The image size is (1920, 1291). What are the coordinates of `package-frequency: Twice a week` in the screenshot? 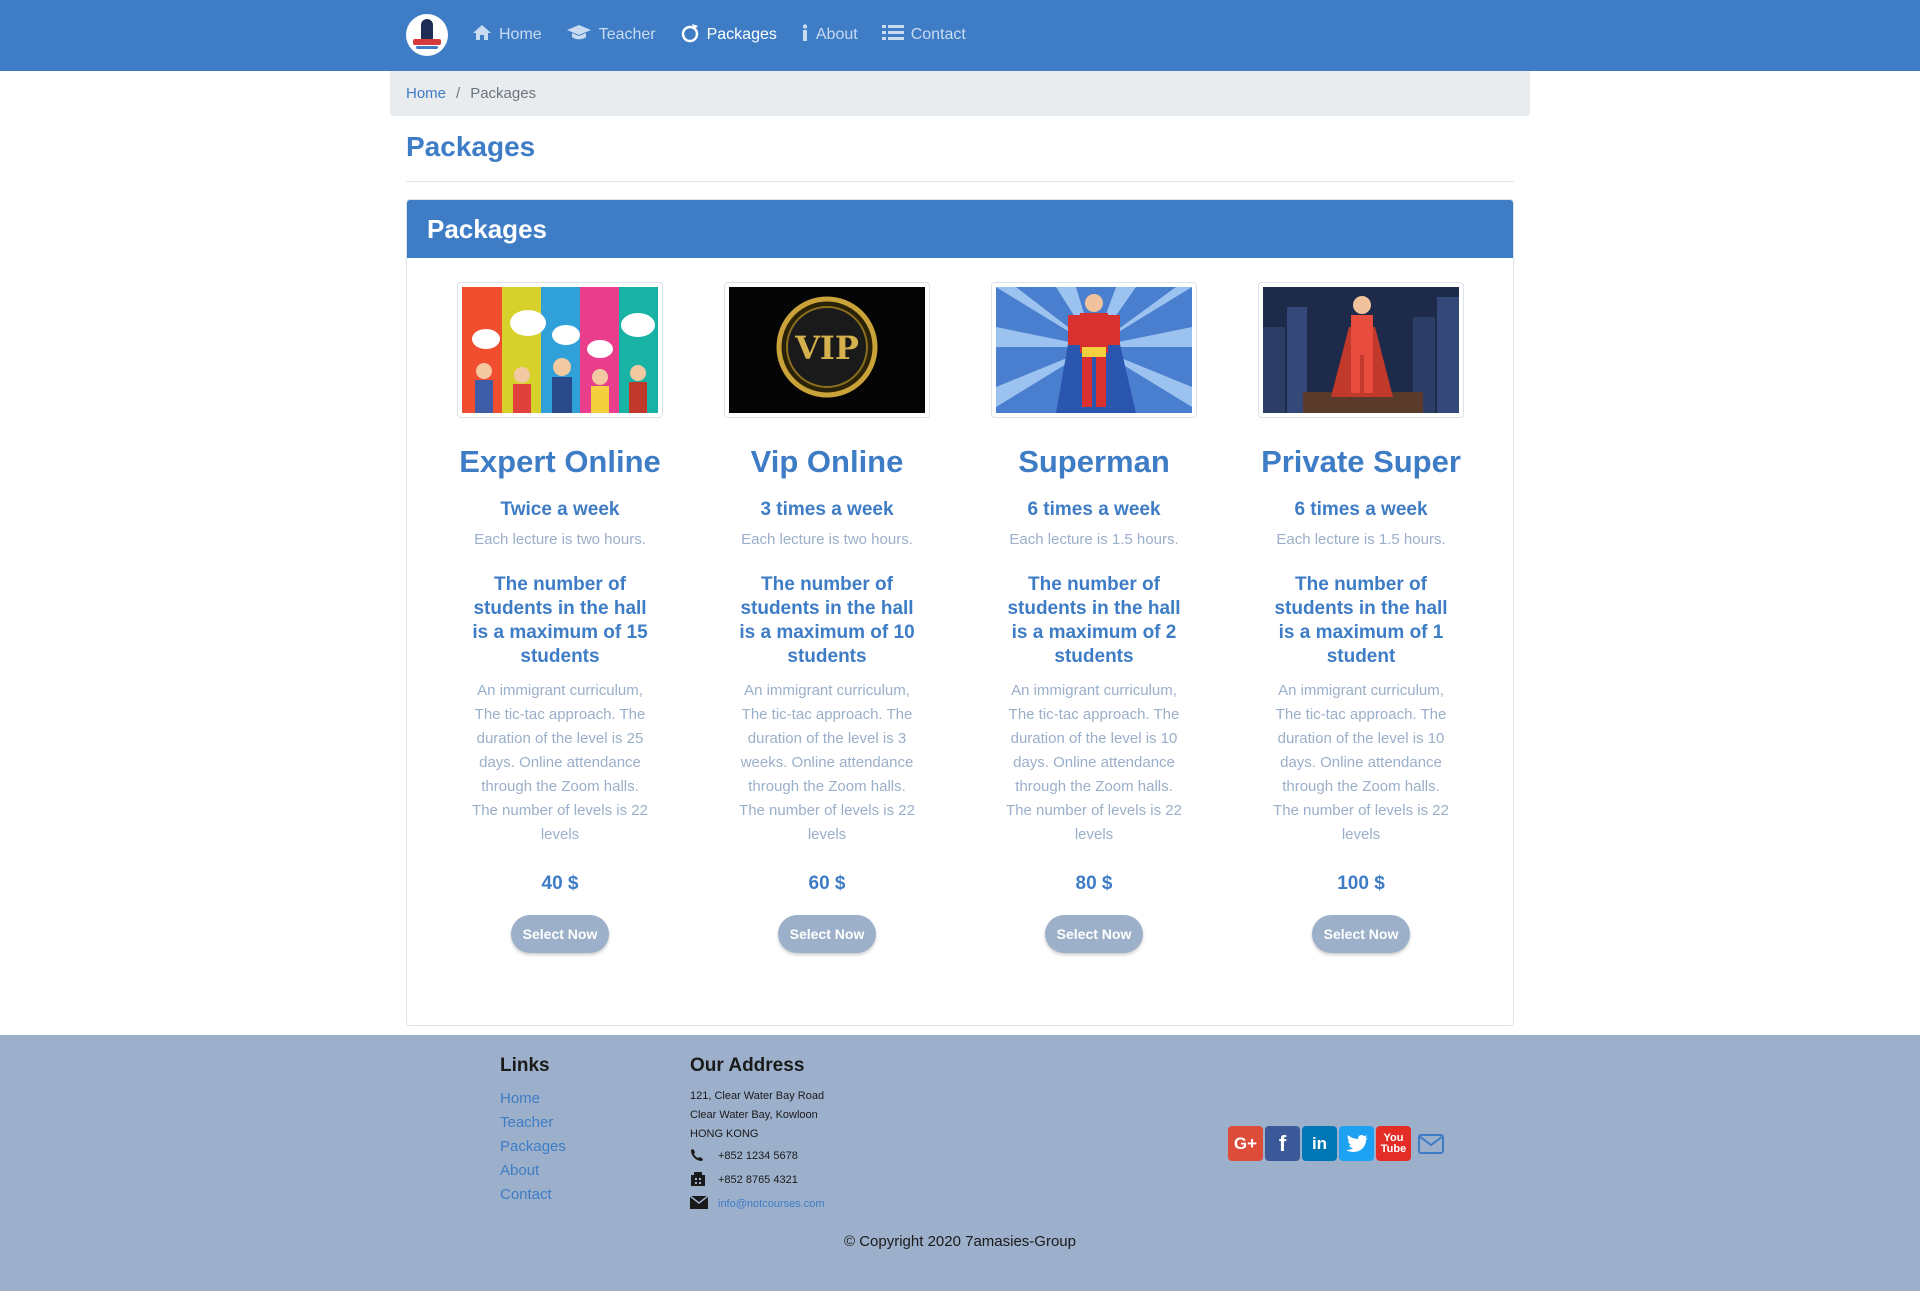 It's located at (560, 509).